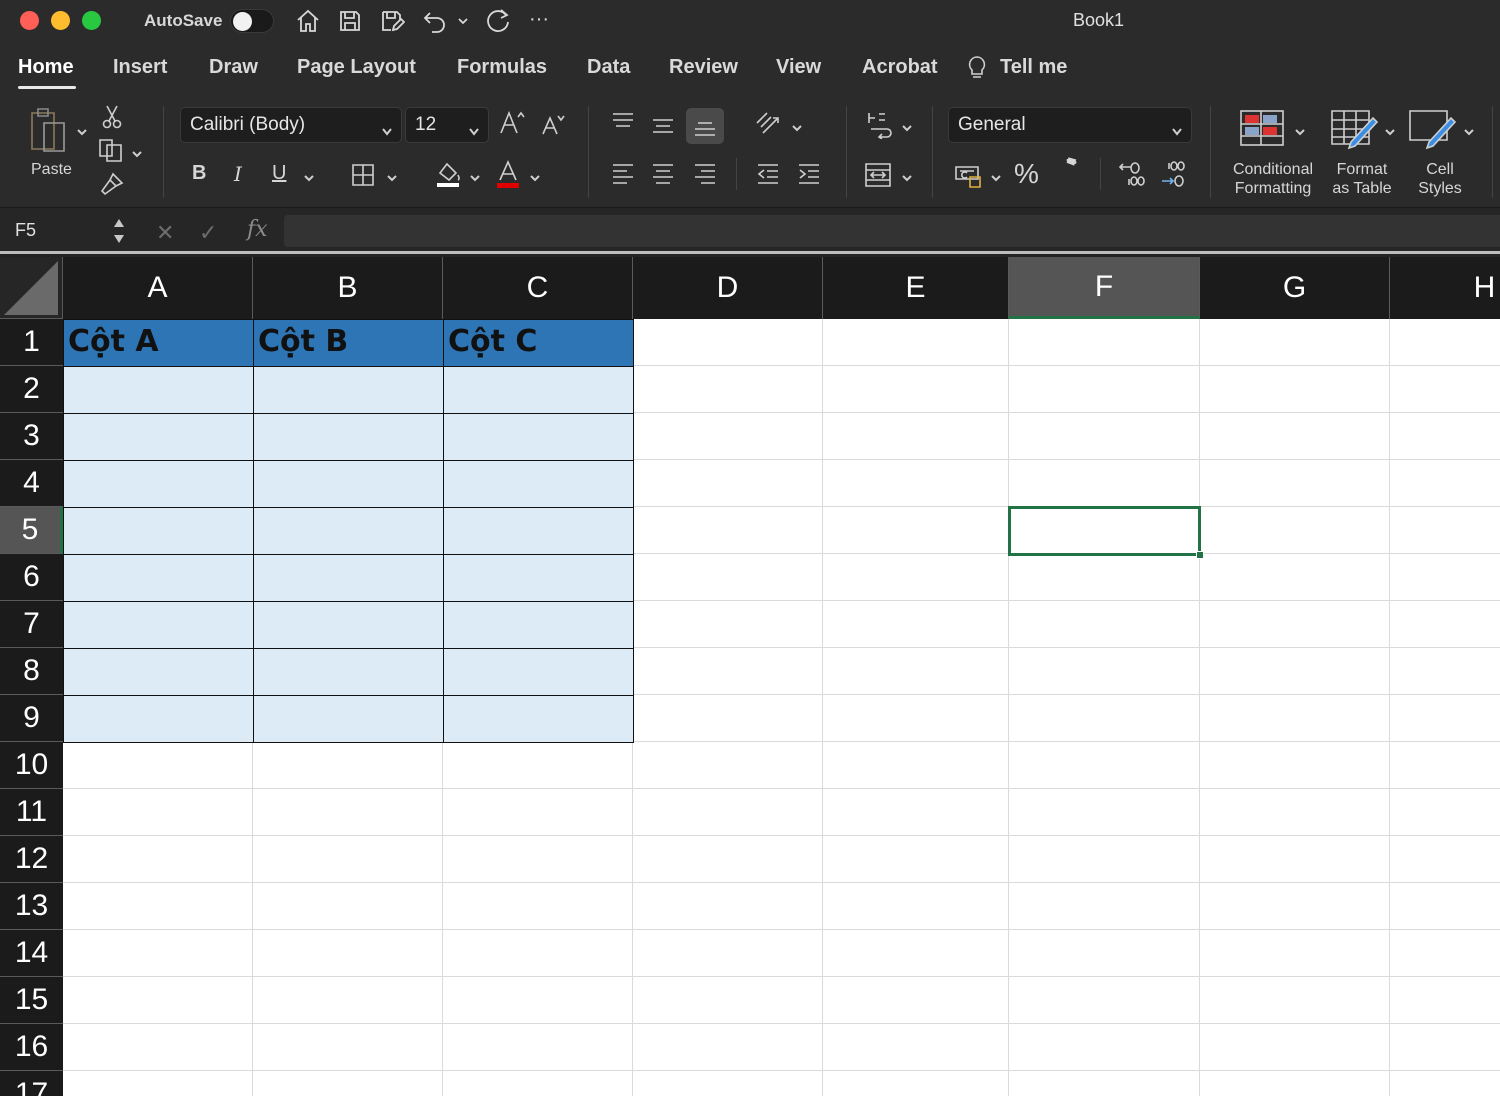 The height and width of the screenshot is (1096, 1500). What do you see at coordinates (768, 124) in the screenshot?
I see `text-orientation-icon` at bounding box center [768, 124].